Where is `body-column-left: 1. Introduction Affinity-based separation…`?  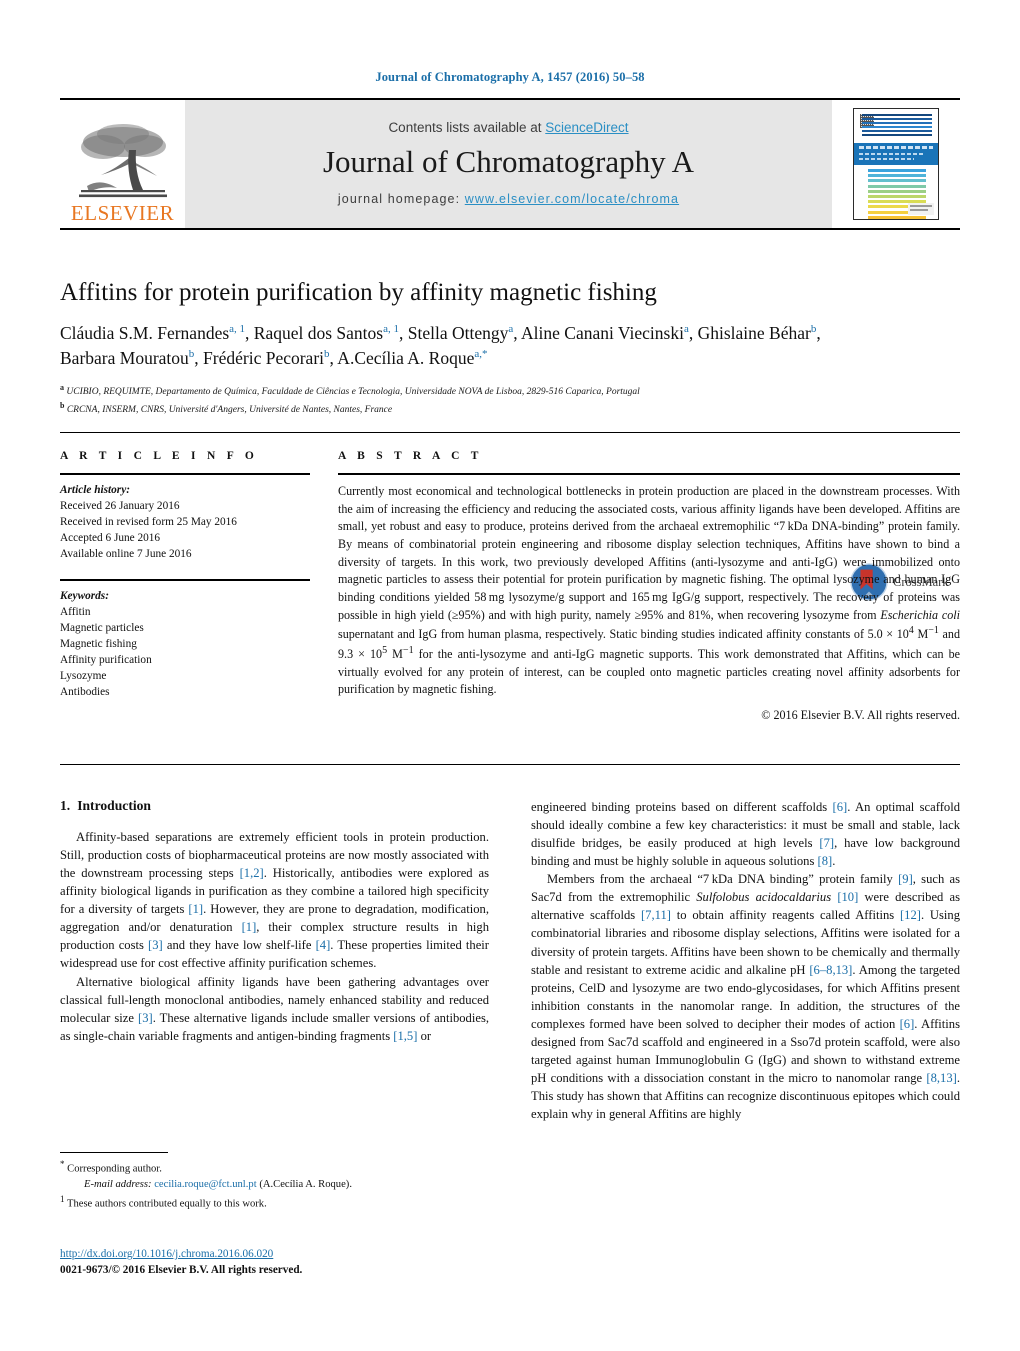 body-column-left: 1. Introduction Affinity-based separation… is located at coordinates (274, 960).